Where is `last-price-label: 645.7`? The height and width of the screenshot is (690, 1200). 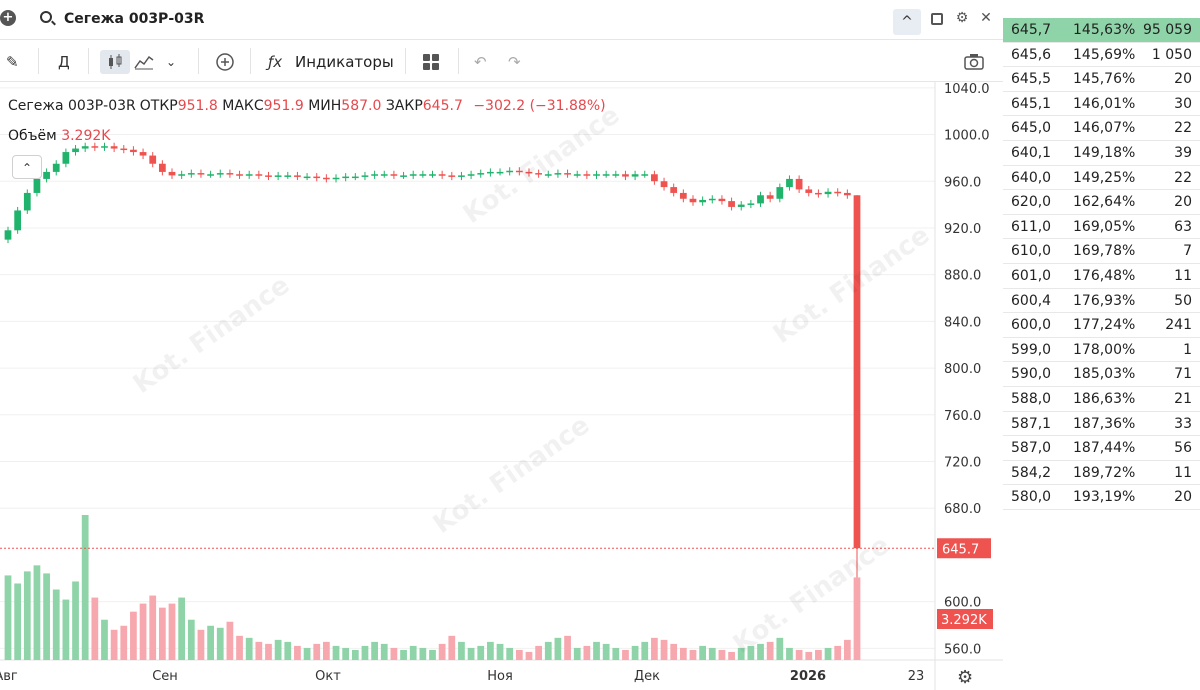 last-price-label: 645.7 is located at coordinates (960, 549).